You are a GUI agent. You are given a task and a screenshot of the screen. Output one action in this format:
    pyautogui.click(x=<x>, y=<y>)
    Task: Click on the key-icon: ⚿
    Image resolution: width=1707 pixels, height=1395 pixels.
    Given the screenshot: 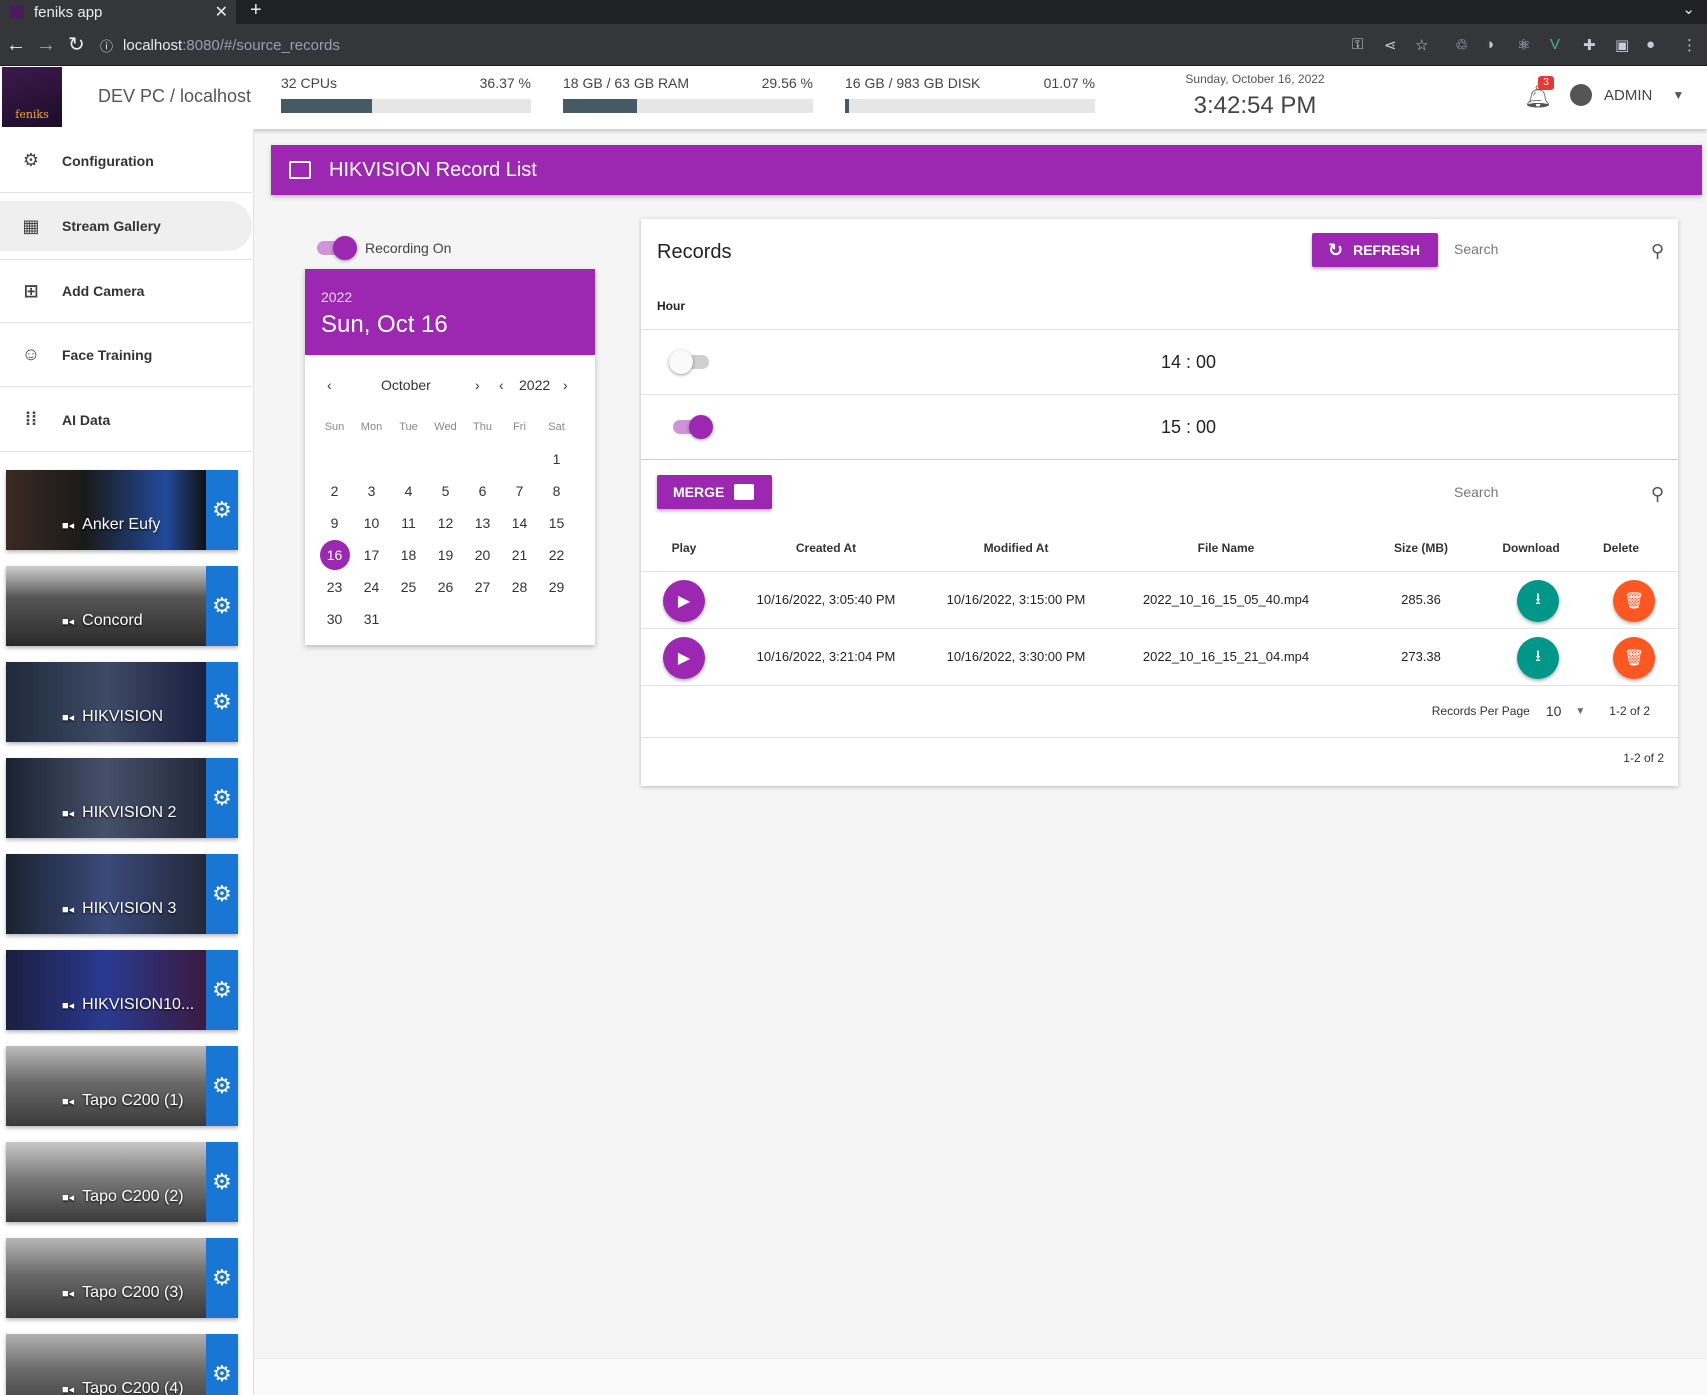 What is the action you would take?
    pyautogui.click(x=1357, y=44)
    